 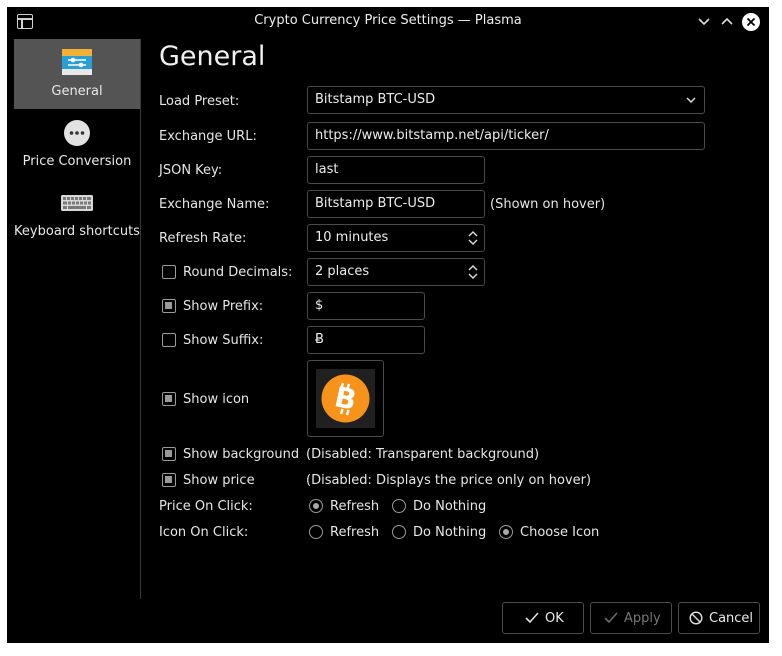 I want to click on load-preset-label: Load Preset:, so click(x=199, y=101).